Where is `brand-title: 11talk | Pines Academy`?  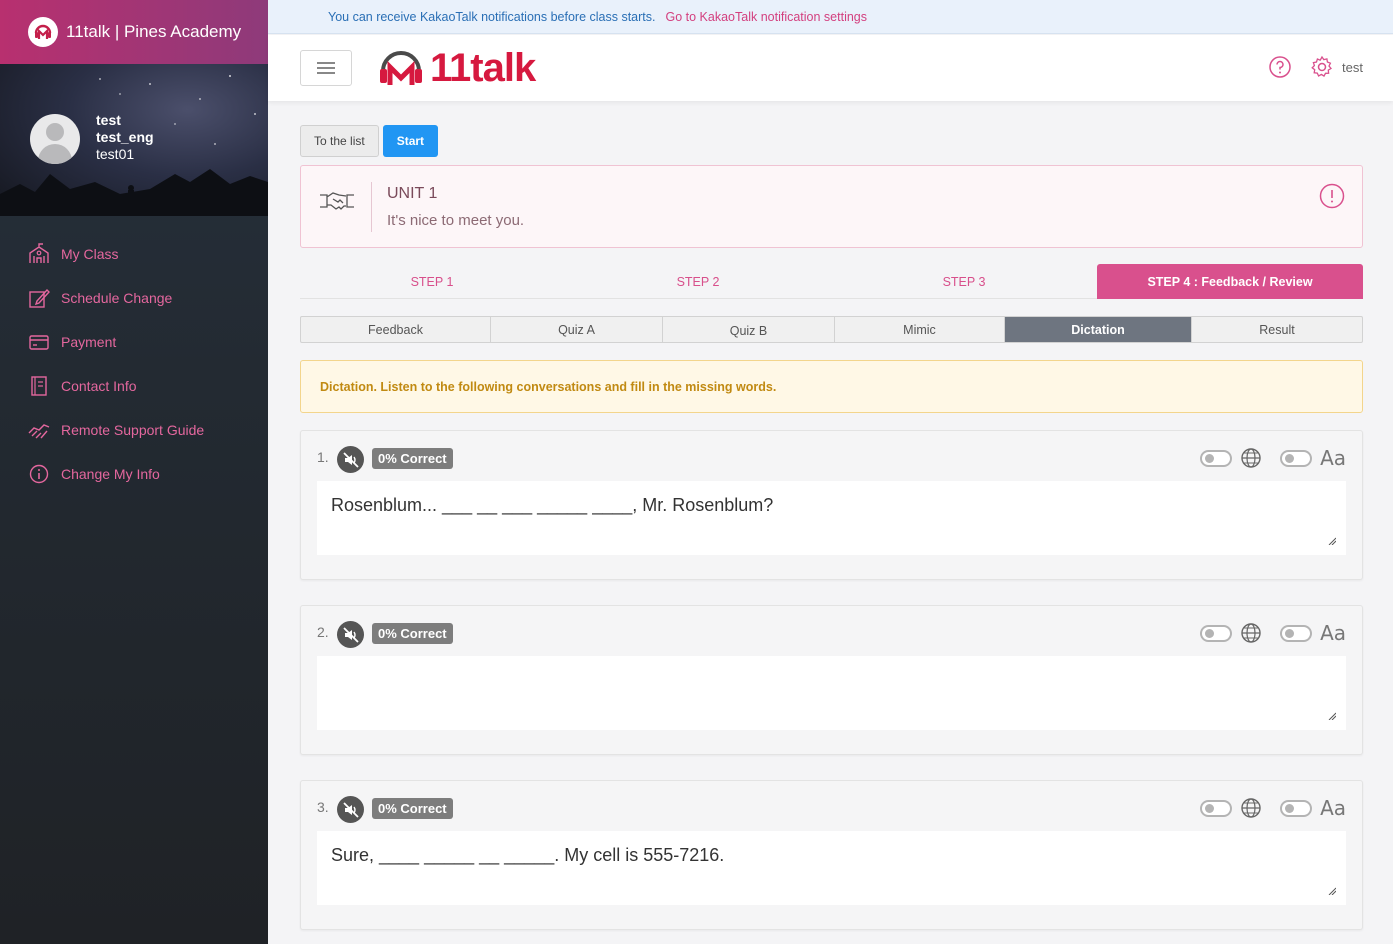
brand-title: 11talk | Pines Academy is located at coordinates (154, 31).